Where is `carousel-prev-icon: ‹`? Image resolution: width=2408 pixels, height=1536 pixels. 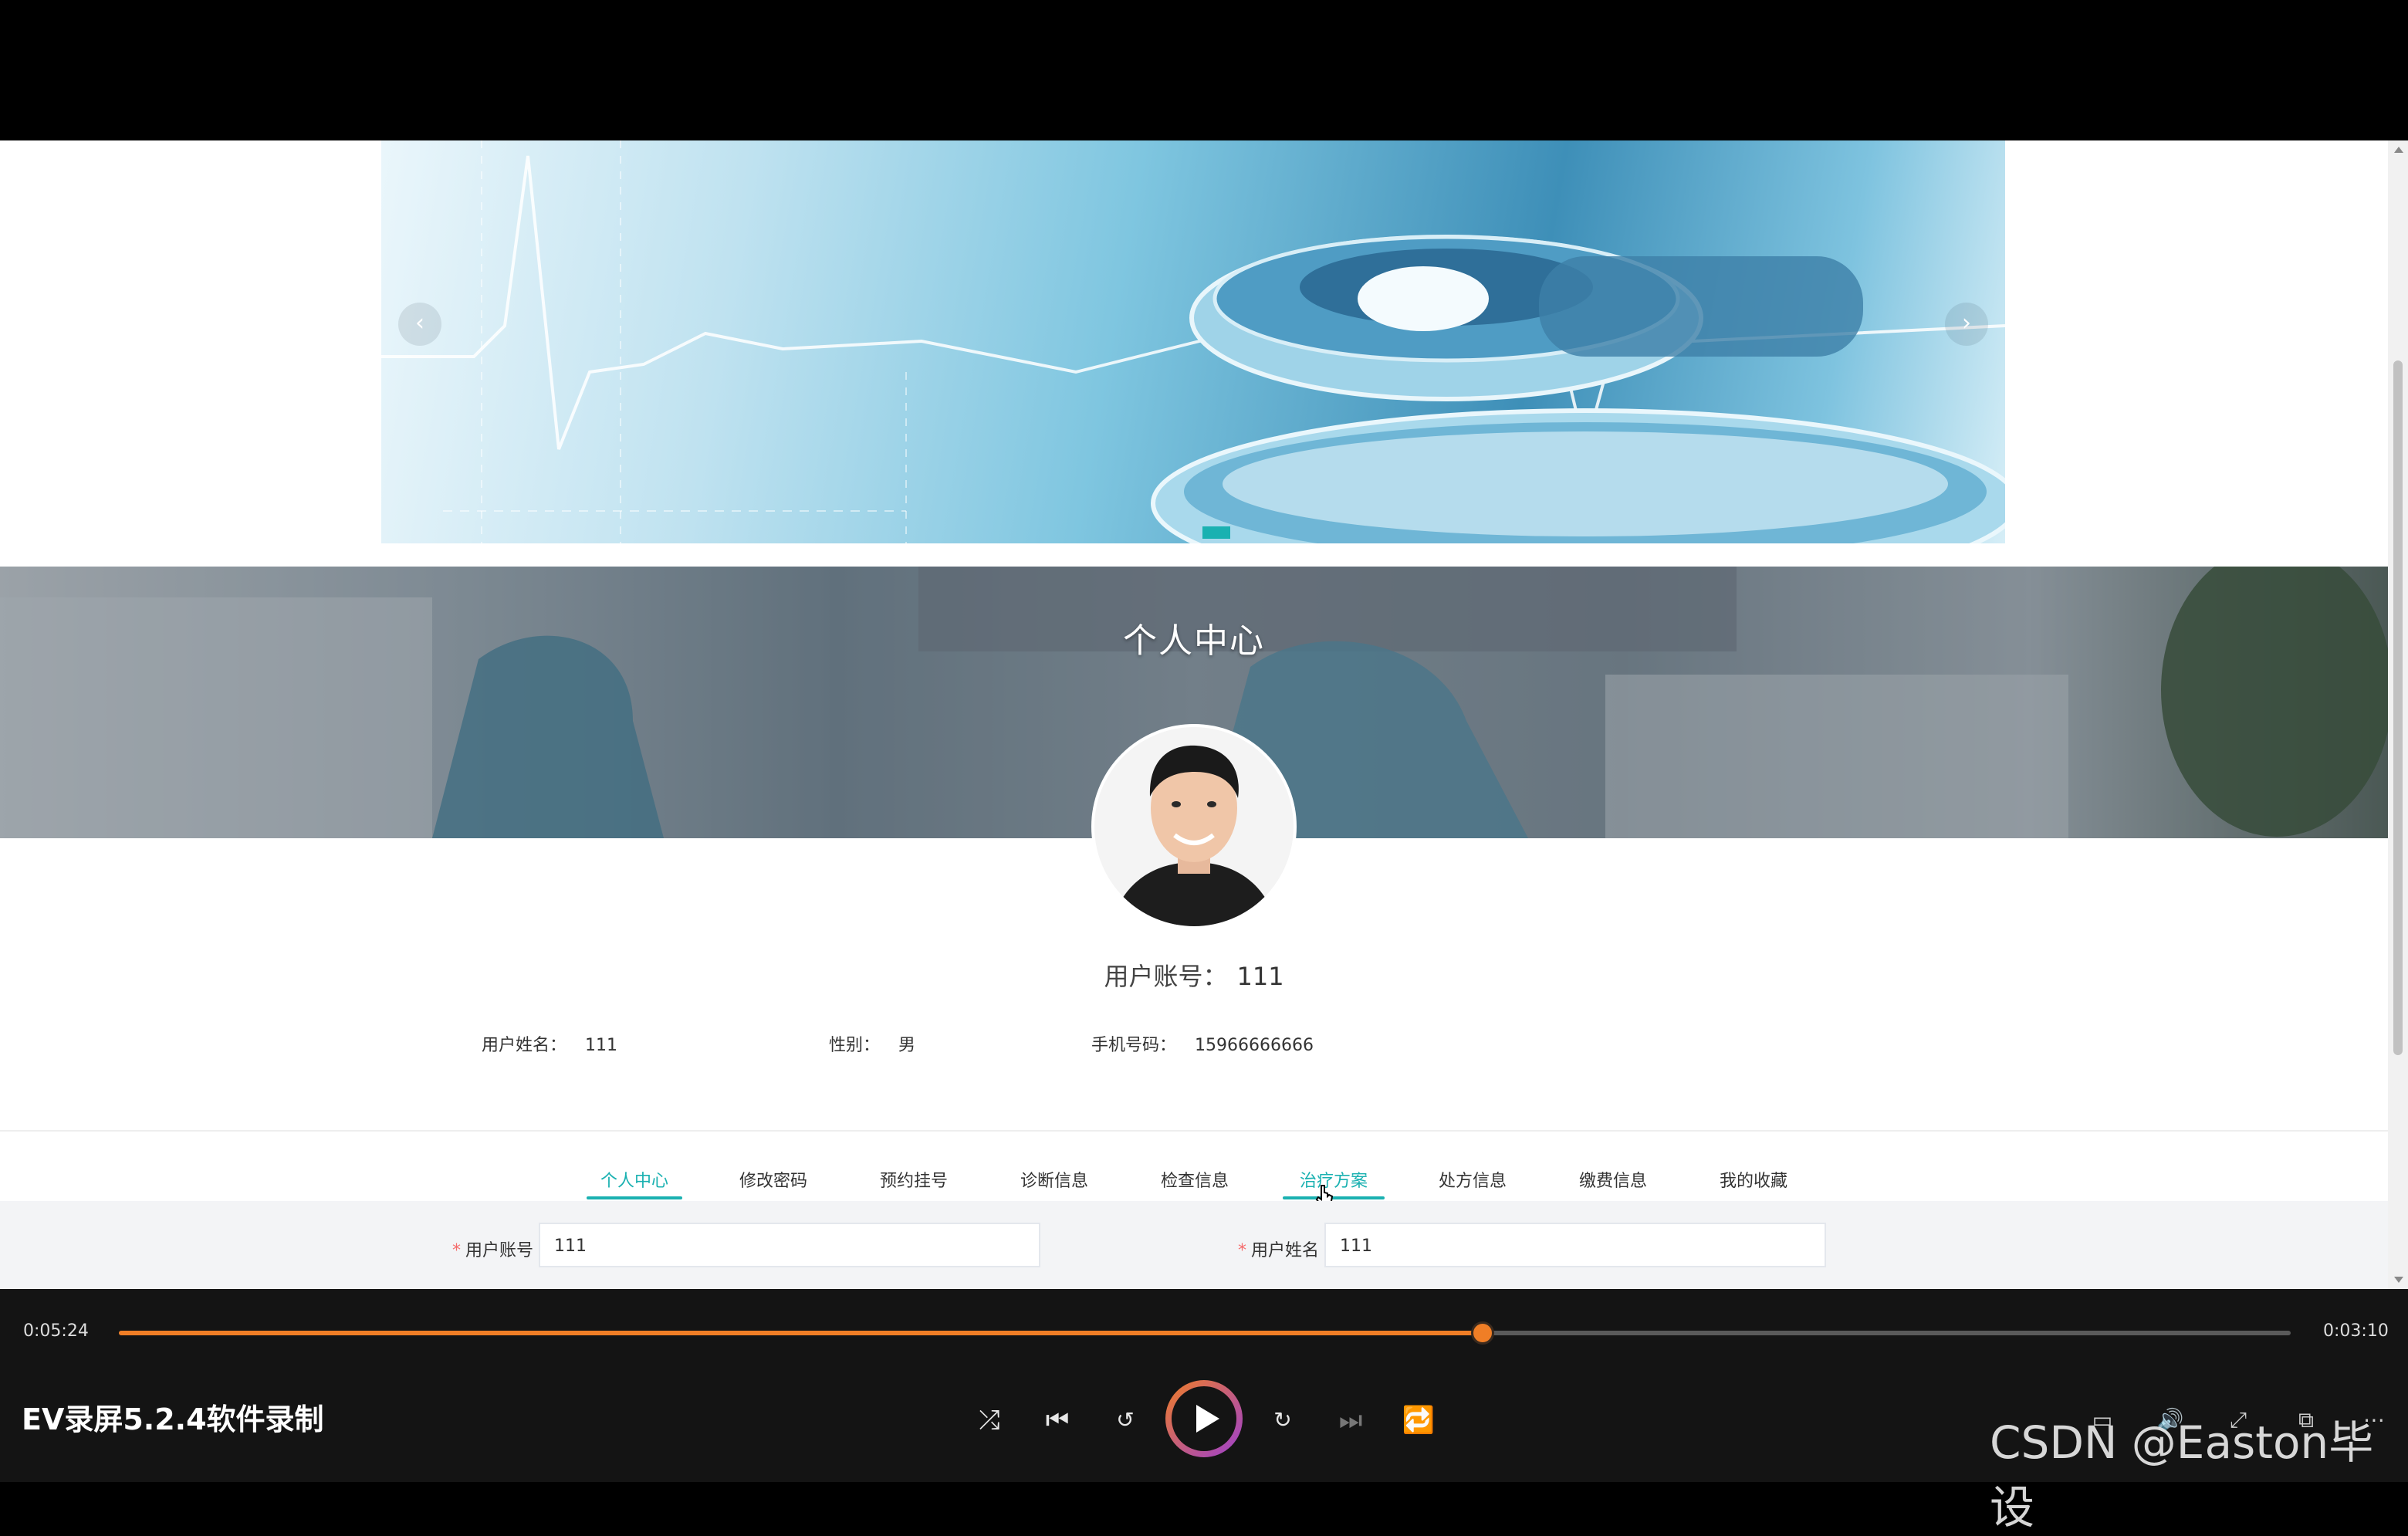
carousel-prev-icon: ‹ is located at coordinates (419, 324).